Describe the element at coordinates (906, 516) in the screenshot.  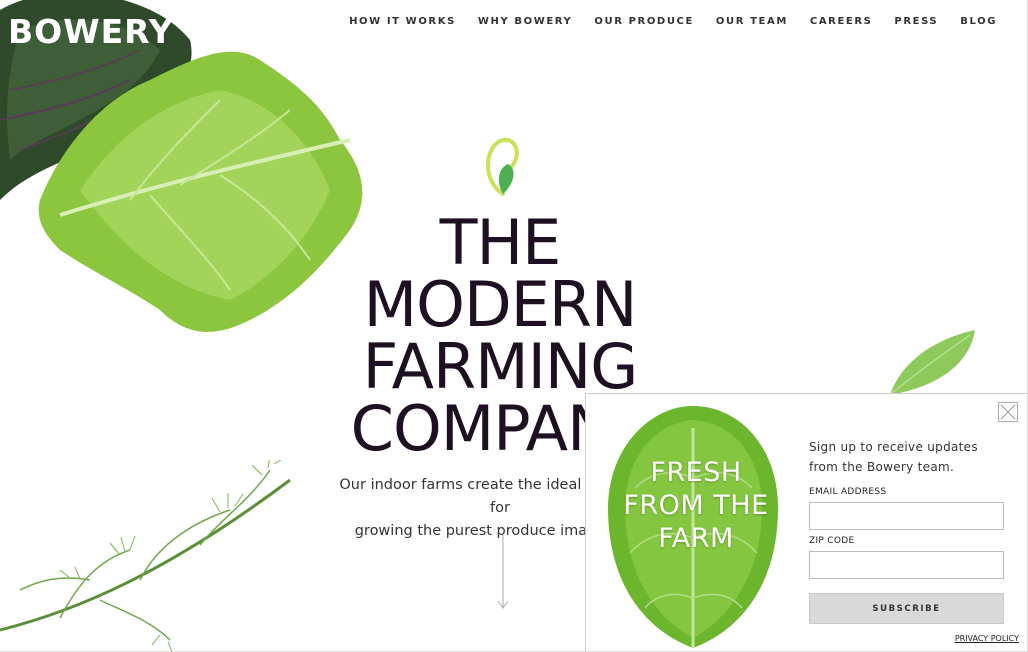
I see `email-field` at that location.